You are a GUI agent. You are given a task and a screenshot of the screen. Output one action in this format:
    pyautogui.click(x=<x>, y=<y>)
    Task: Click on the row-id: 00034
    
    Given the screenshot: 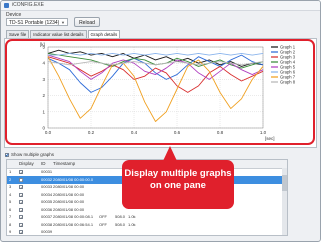 What is the action you would take?
    pyautogui.click(x=47, y=194)
    